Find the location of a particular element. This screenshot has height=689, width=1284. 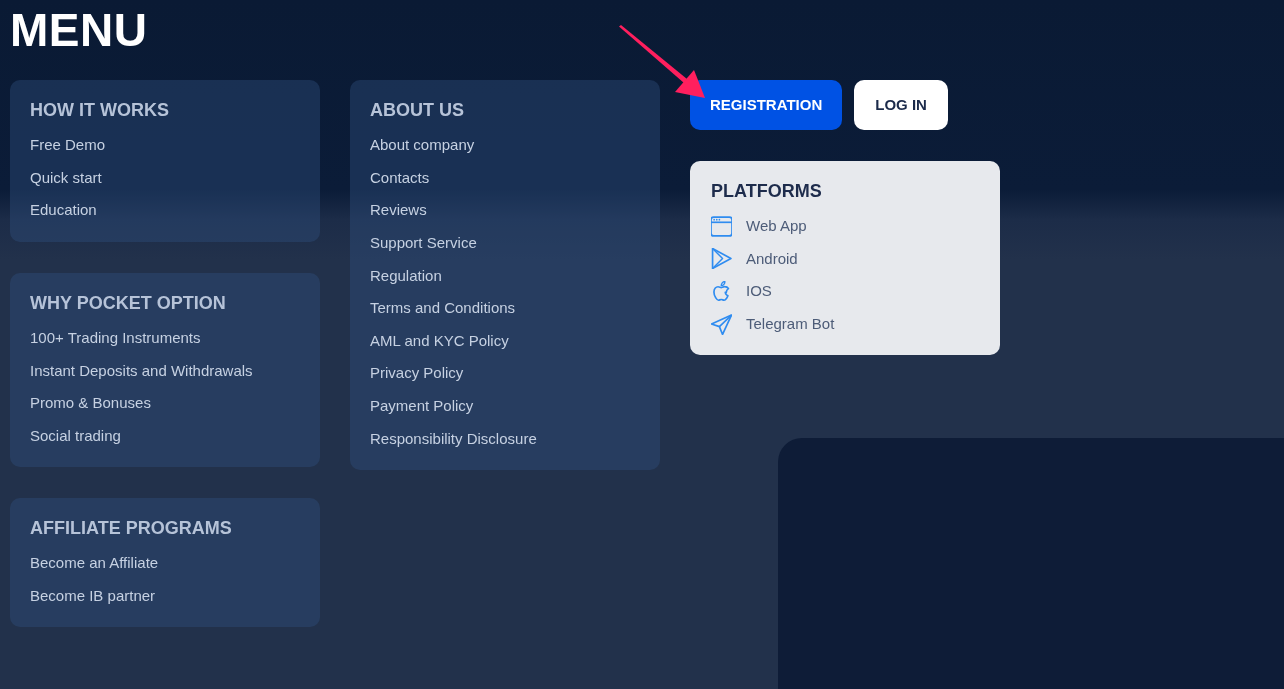

section-heading: ABOUT US is located at coordinates (417, 110).